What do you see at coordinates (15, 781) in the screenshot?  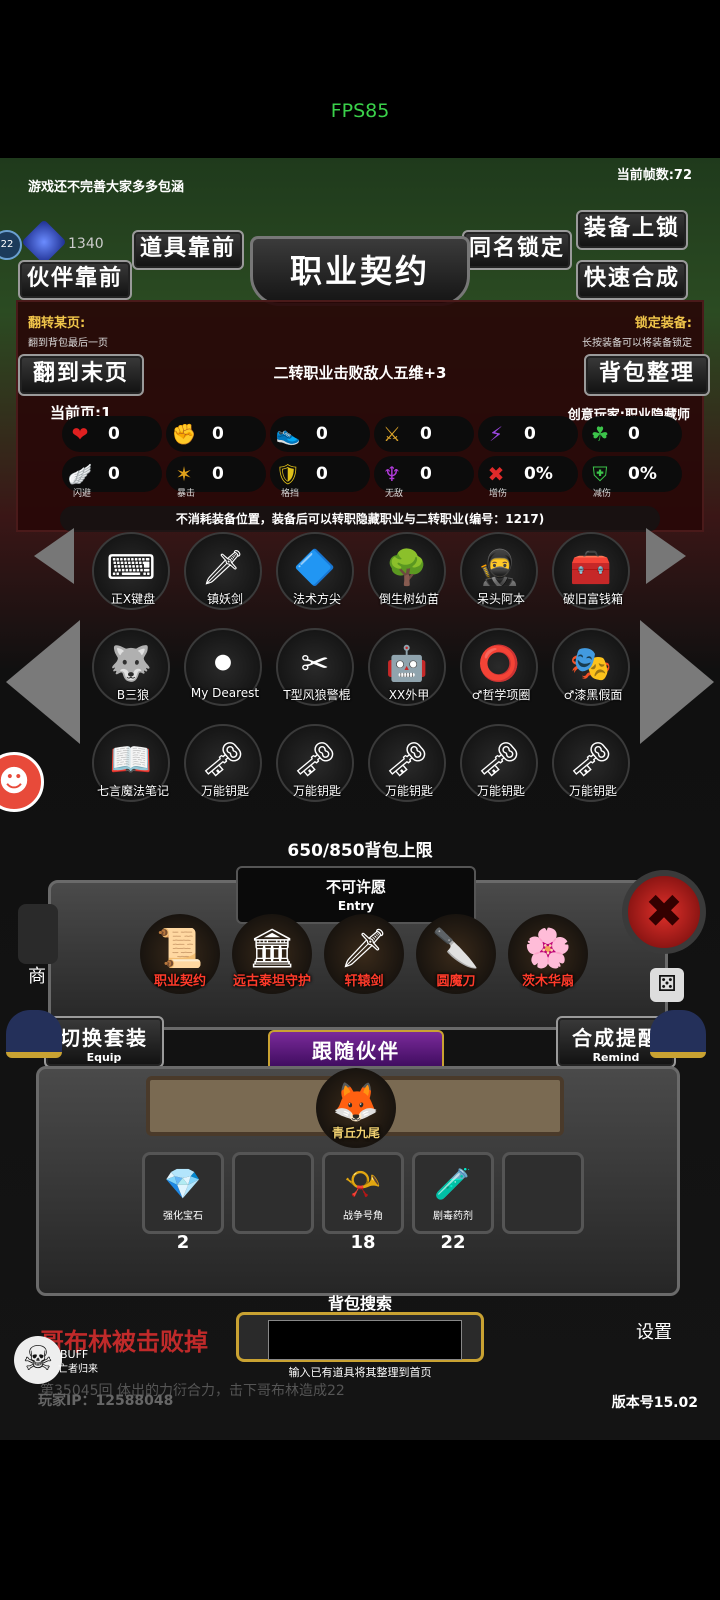 I see `user-icon: ☻` at bounding box center [15, 781].